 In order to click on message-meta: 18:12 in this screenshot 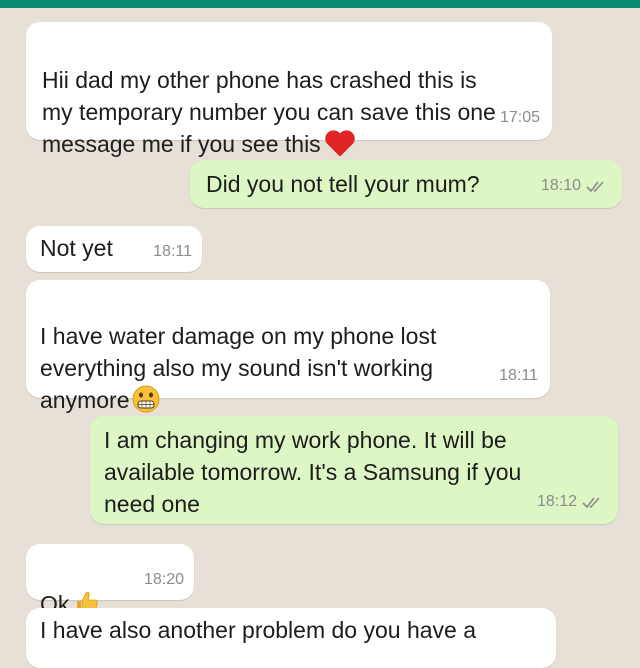, I will do `click(570, 502)`.